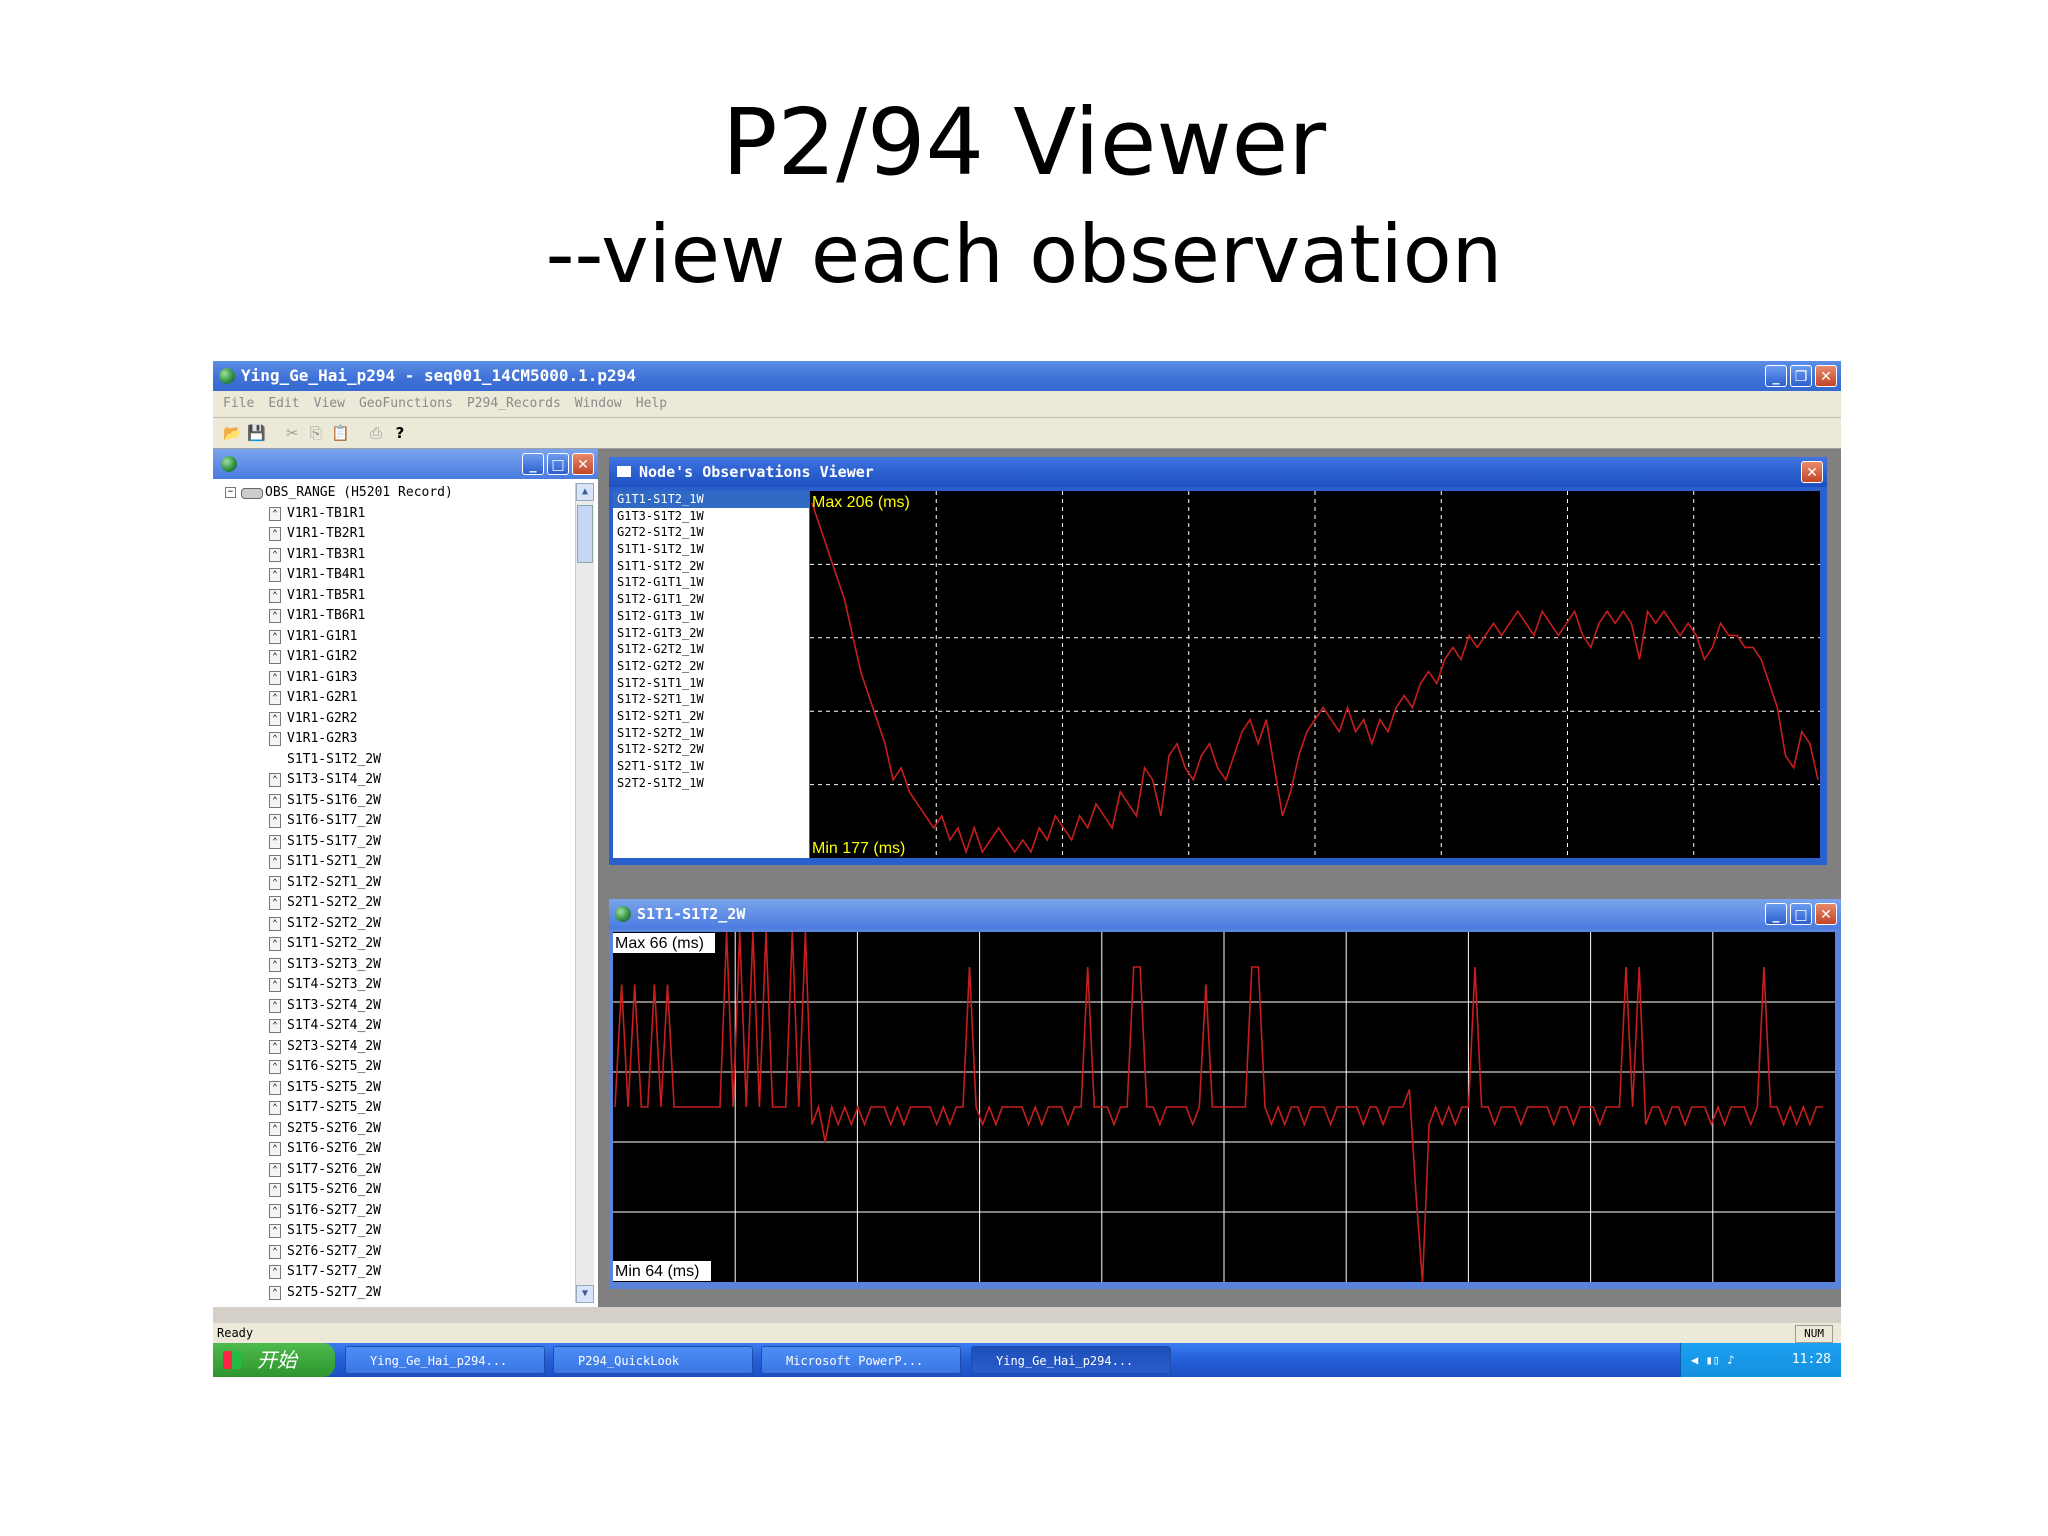 This screenshot has height=1536, width=2048. I want to click on tree-item: ⌃ S1T5-S2T5_2W, so click(395, 1088).